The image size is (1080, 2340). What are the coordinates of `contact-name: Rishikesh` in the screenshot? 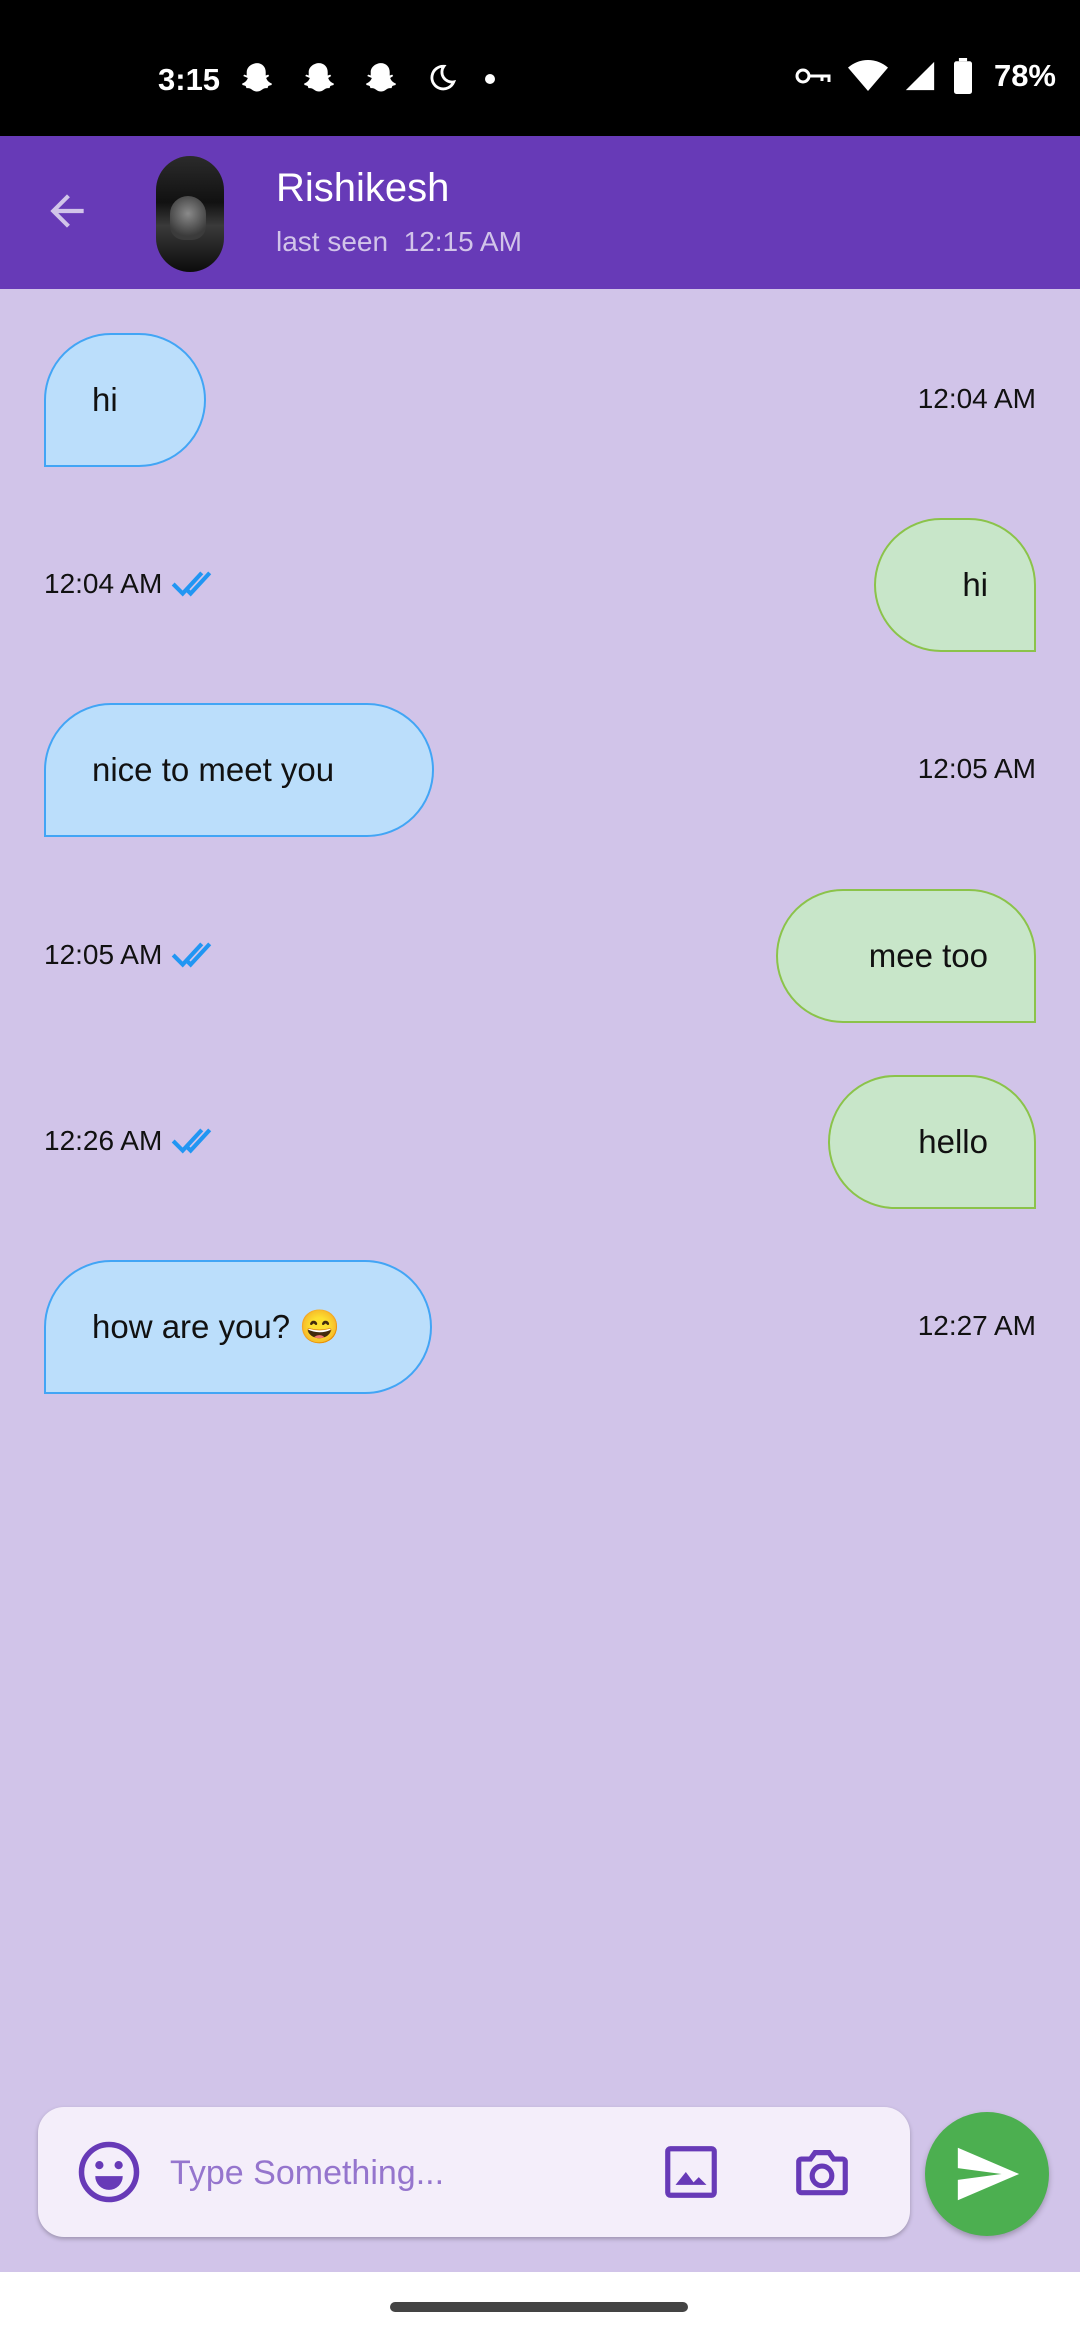 It's located at (362, 188).